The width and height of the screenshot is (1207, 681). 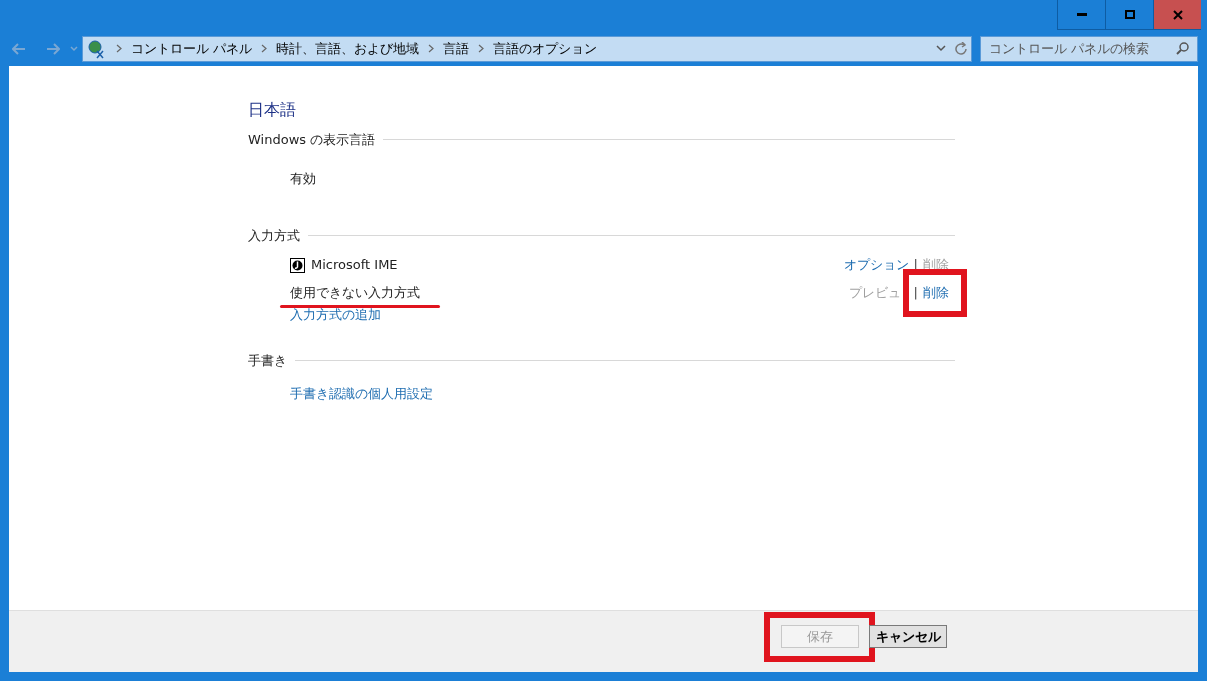 What do you see at coordinates (274, 235) in the screenshot?
I see `section-heading: 入力方式` at bounding box center [274, 235].